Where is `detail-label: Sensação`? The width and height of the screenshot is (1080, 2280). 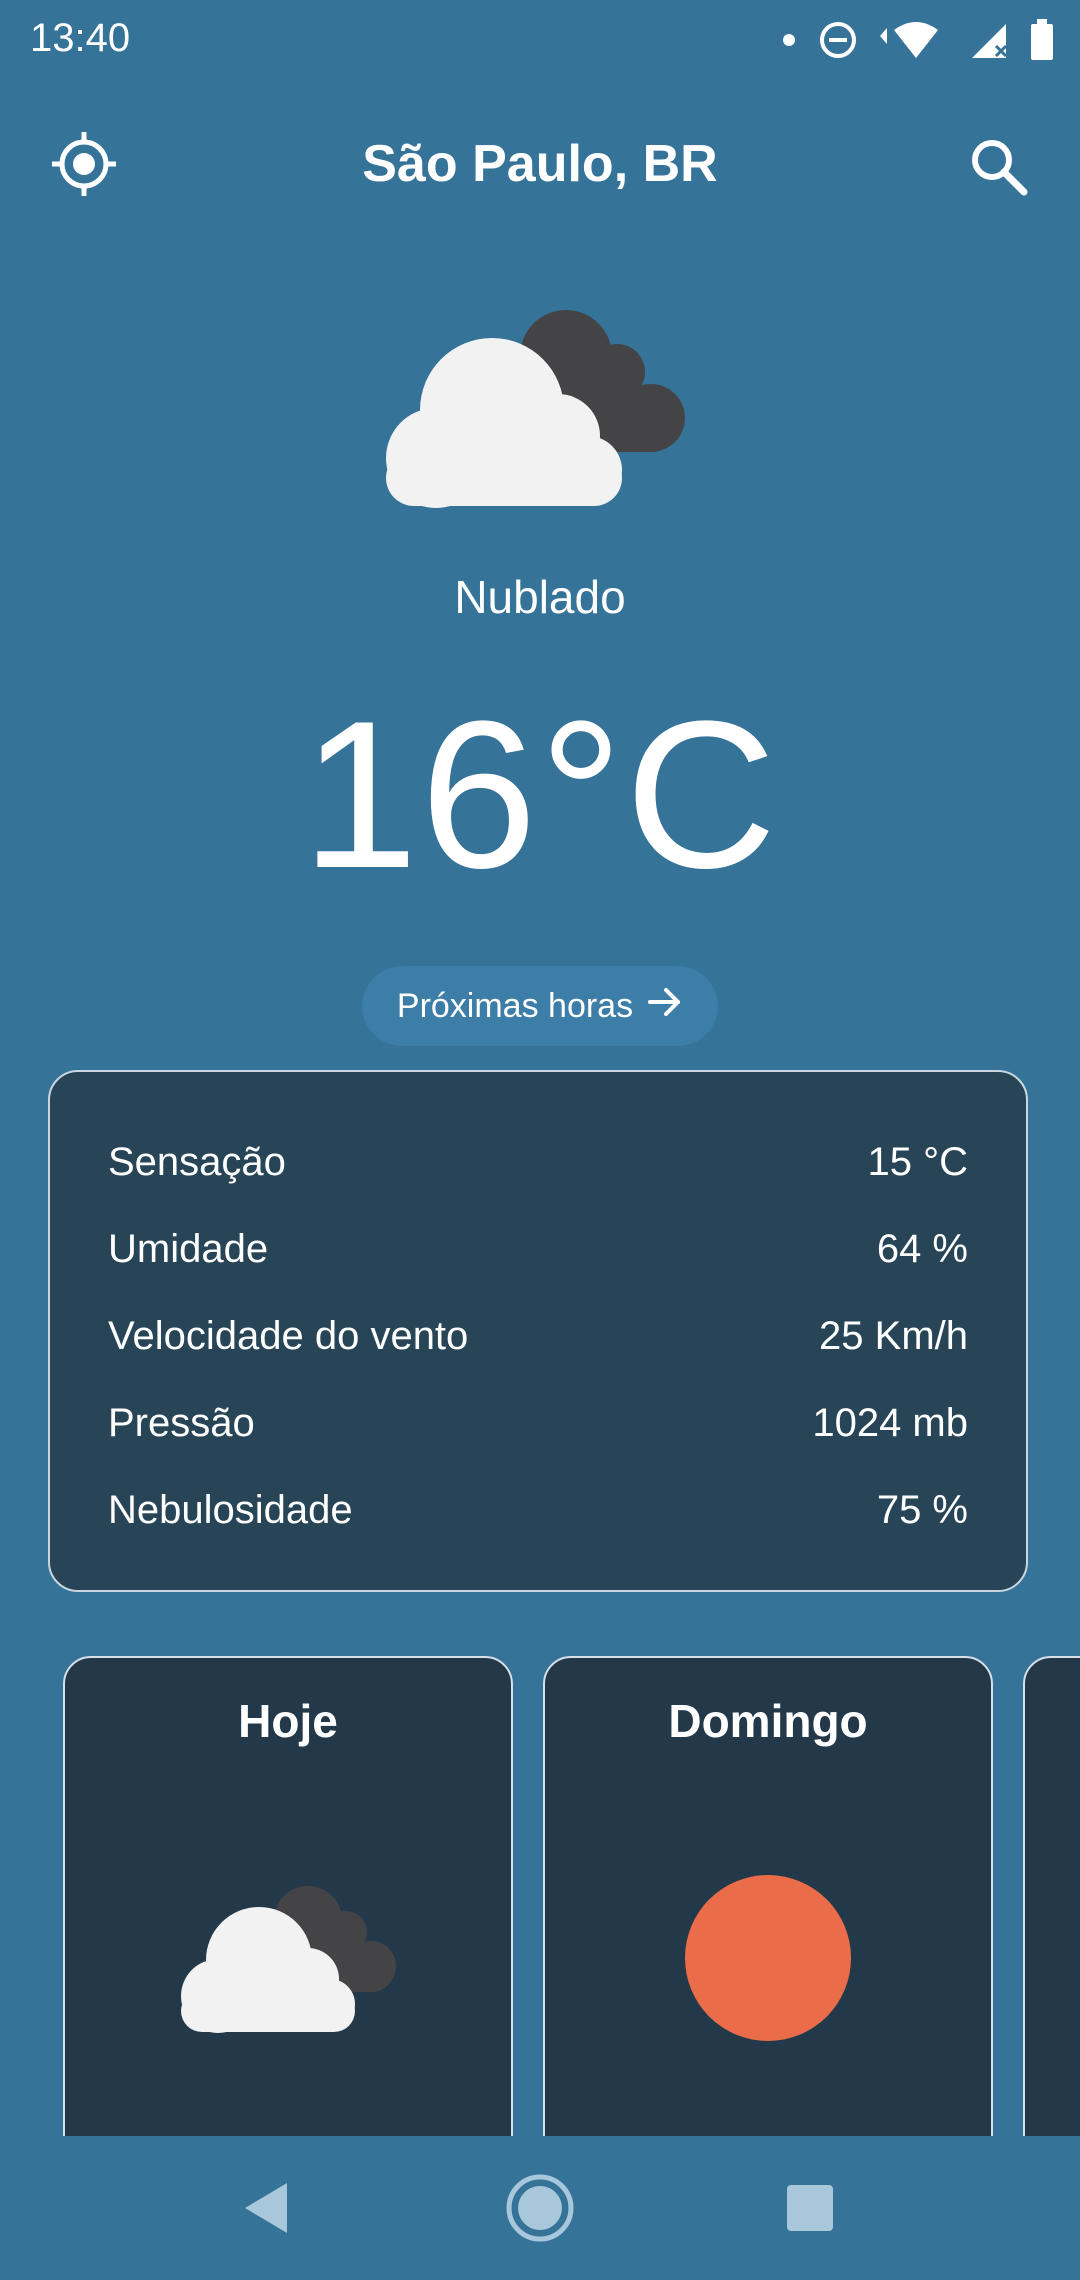
detail-label: Sensação is located at coordinates (197, 1162).